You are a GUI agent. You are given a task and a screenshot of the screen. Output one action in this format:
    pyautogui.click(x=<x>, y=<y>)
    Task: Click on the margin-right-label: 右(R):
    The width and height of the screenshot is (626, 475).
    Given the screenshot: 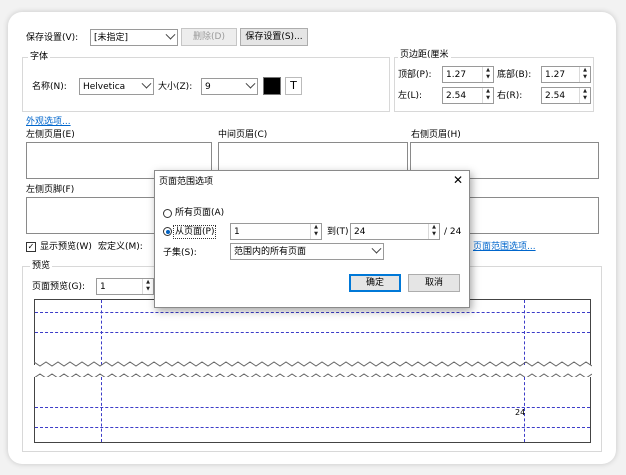 What is the action you would take?
    pyautogui.click(x=510, y=96)
    